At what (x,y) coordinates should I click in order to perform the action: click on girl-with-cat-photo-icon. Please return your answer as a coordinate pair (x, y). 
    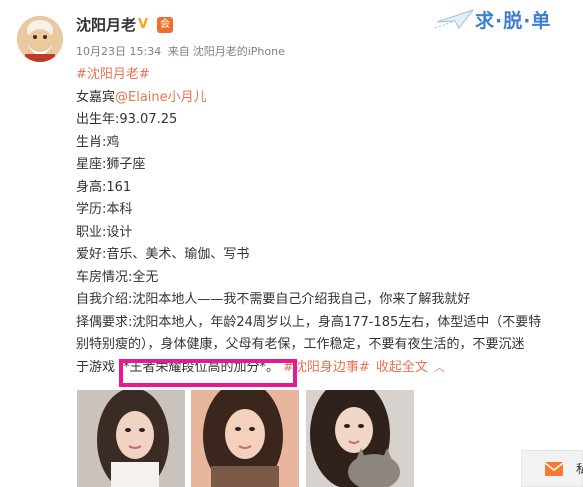
    Looking at the image, I should click on (360, 438).